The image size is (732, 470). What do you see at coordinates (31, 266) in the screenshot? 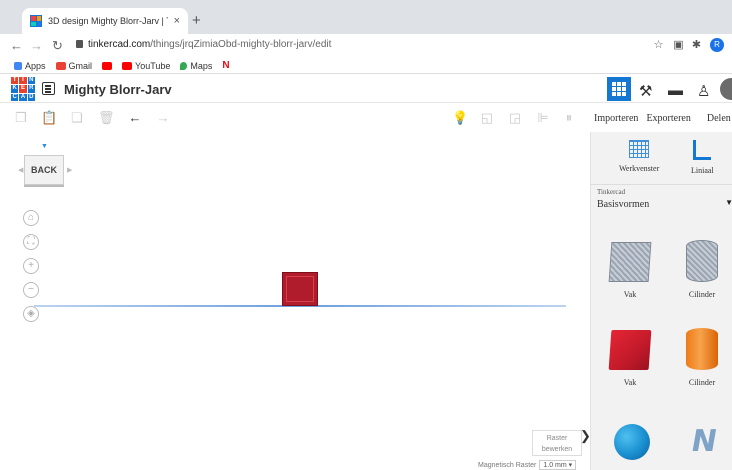
I see `zoom-in-icon: +` at bounding box center [31, 266].